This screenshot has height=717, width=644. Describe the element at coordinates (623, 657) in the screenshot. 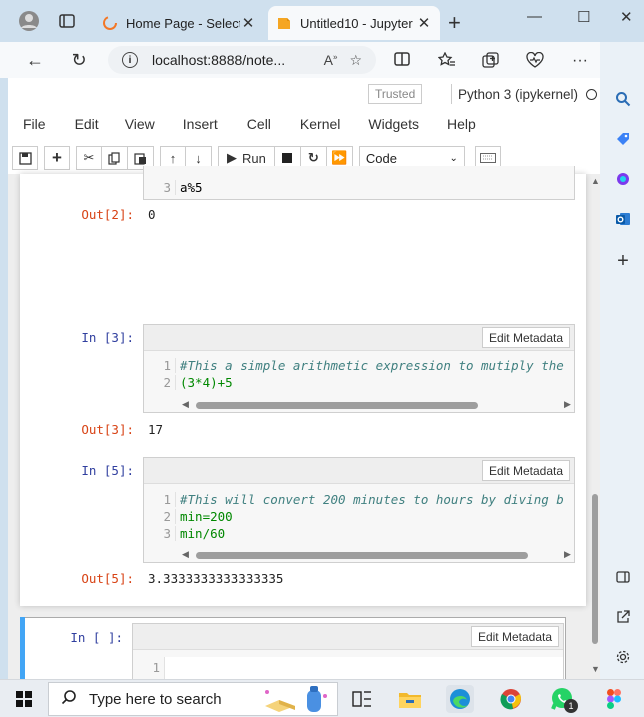

I see `settings-gear-icon` at that location.